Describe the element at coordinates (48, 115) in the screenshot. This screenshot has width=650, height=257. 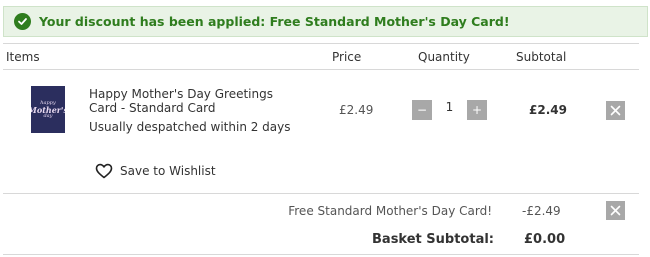
I see `thumbnail-text: day` at that location.